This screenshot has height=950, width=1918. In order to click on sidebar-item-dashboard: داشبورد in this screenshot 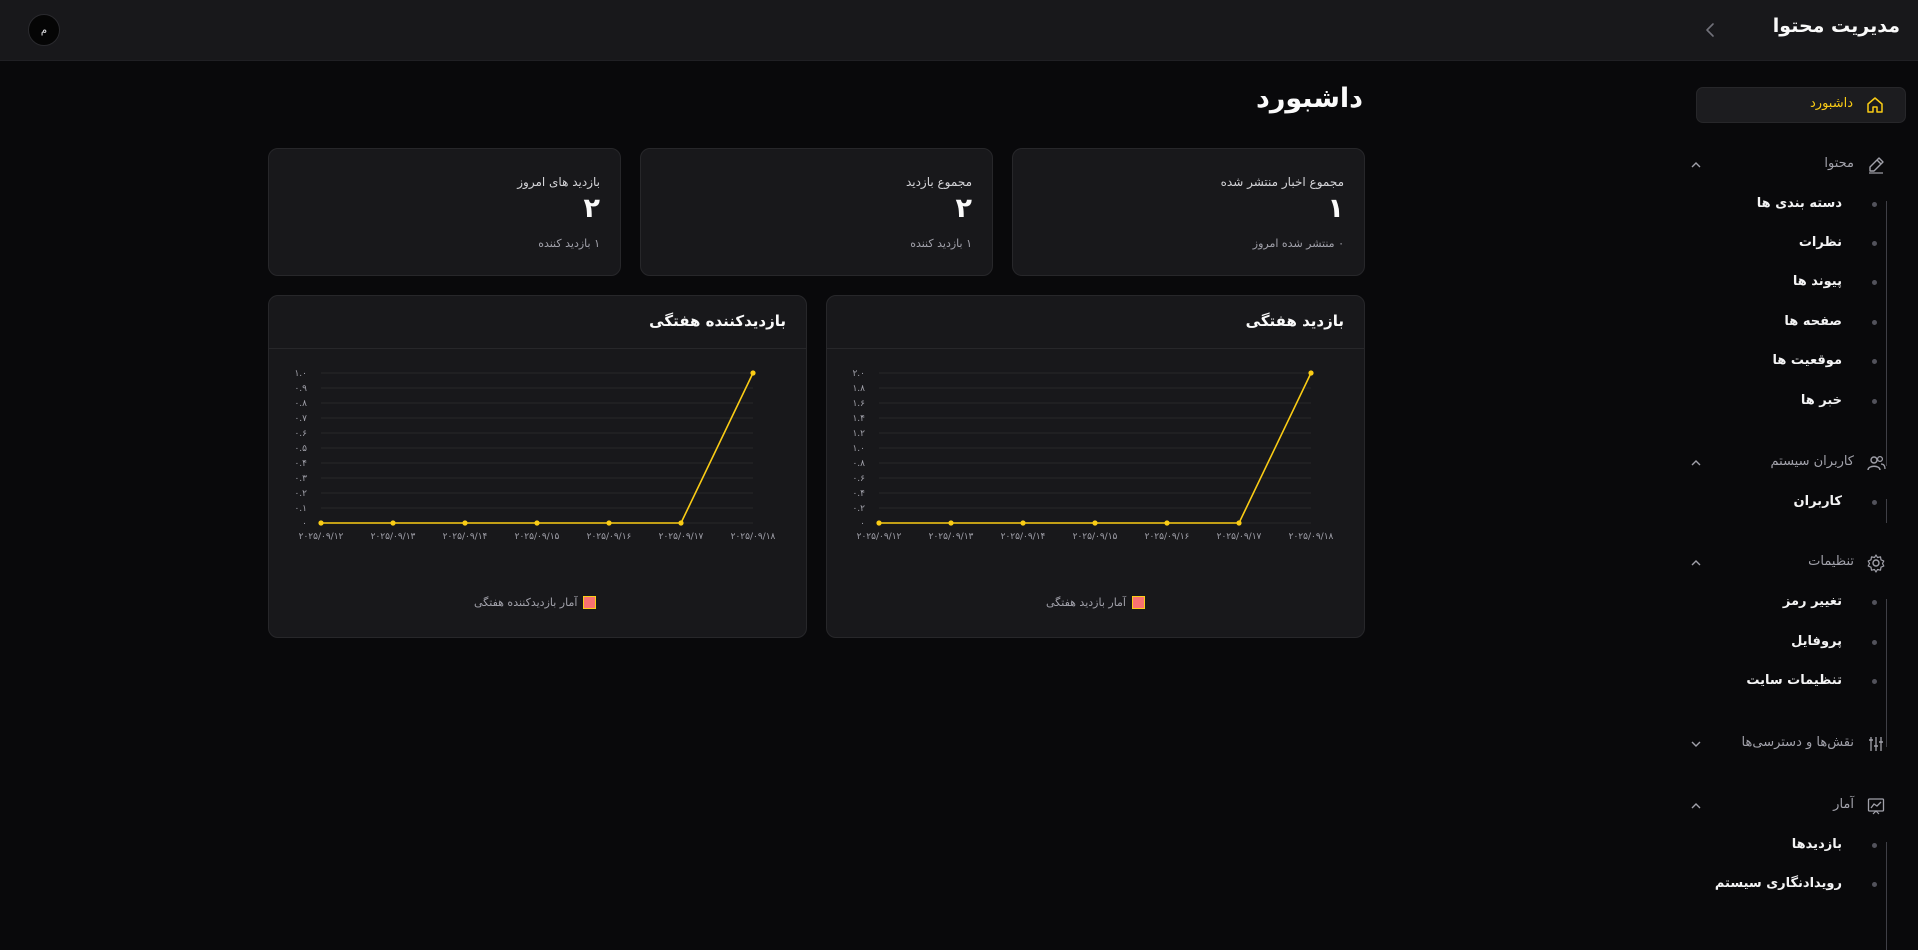, I will do `click(1801, 105)`.